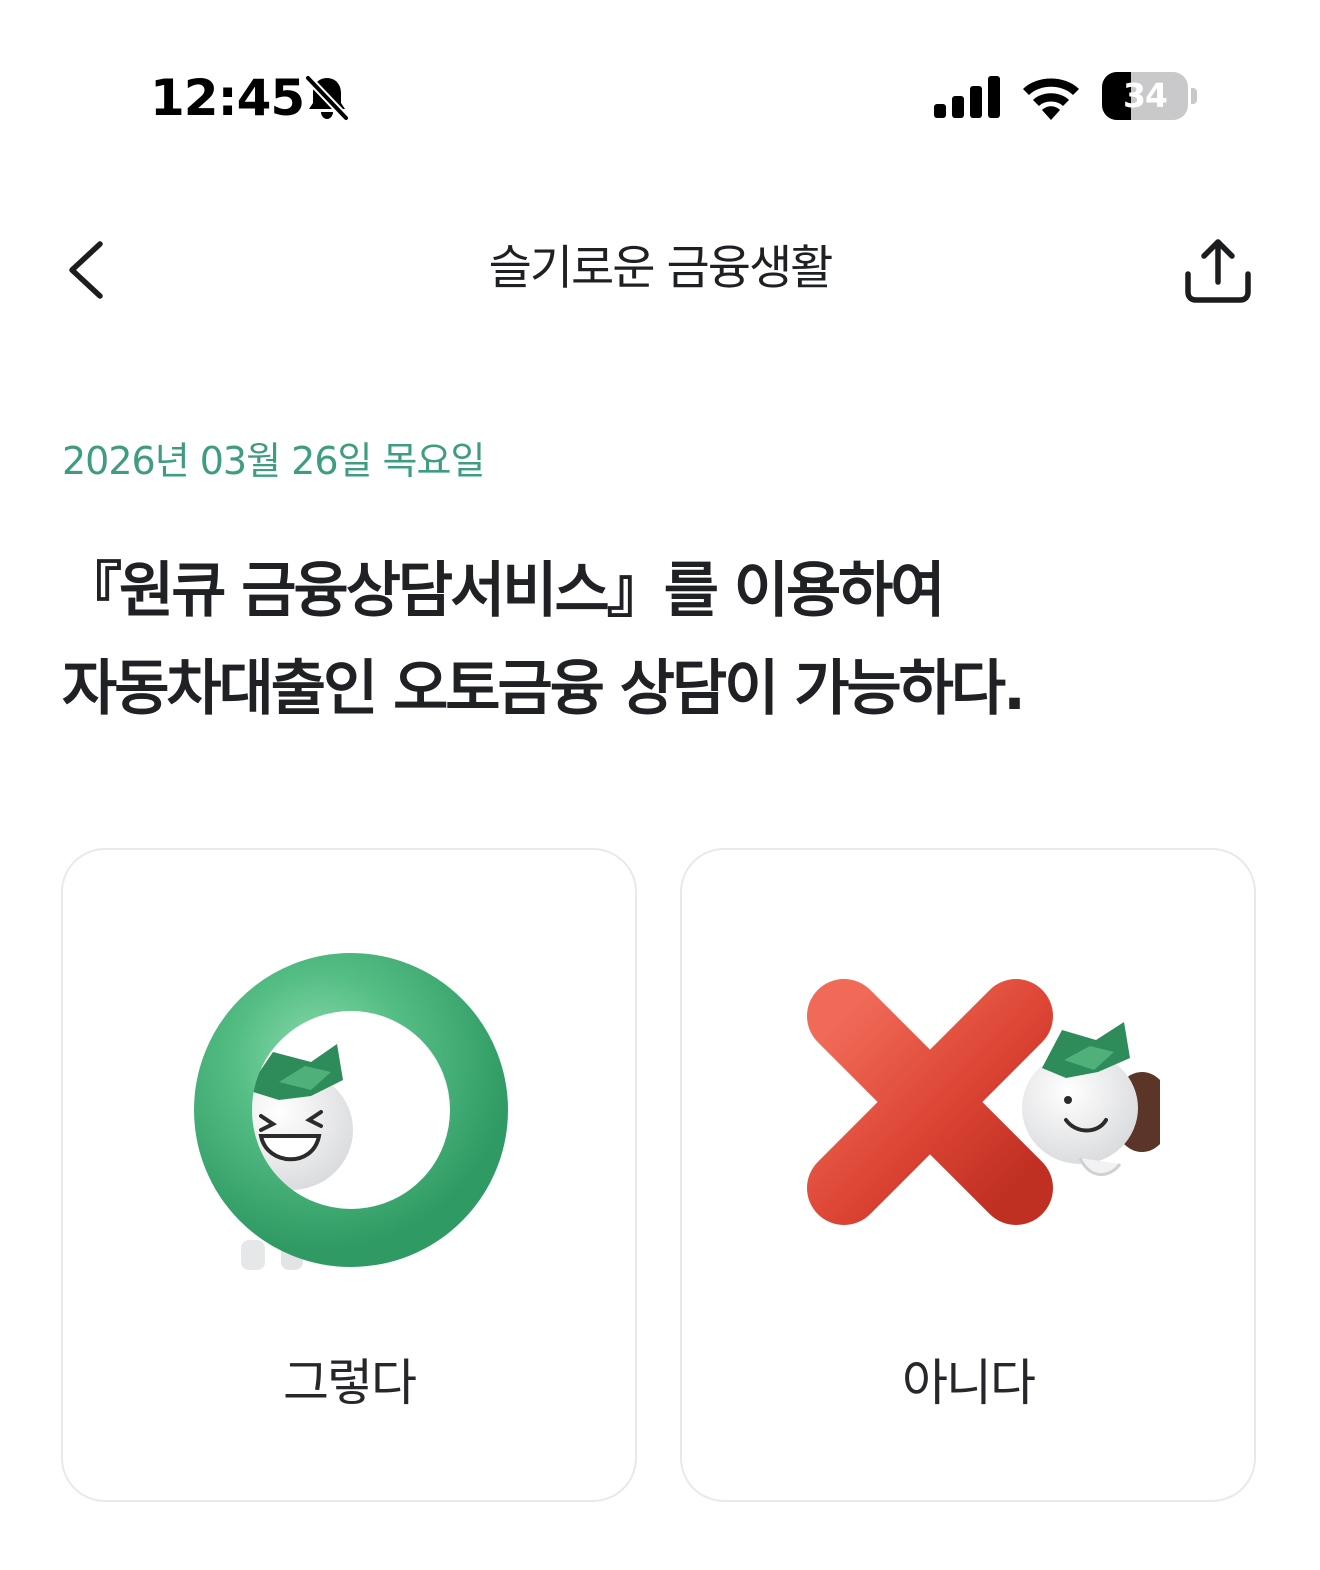 The image size is (1320, 1570). Describe the element at coordinates (351, 1111) in the screenshot. I see `green-o-character-icon` at that location.